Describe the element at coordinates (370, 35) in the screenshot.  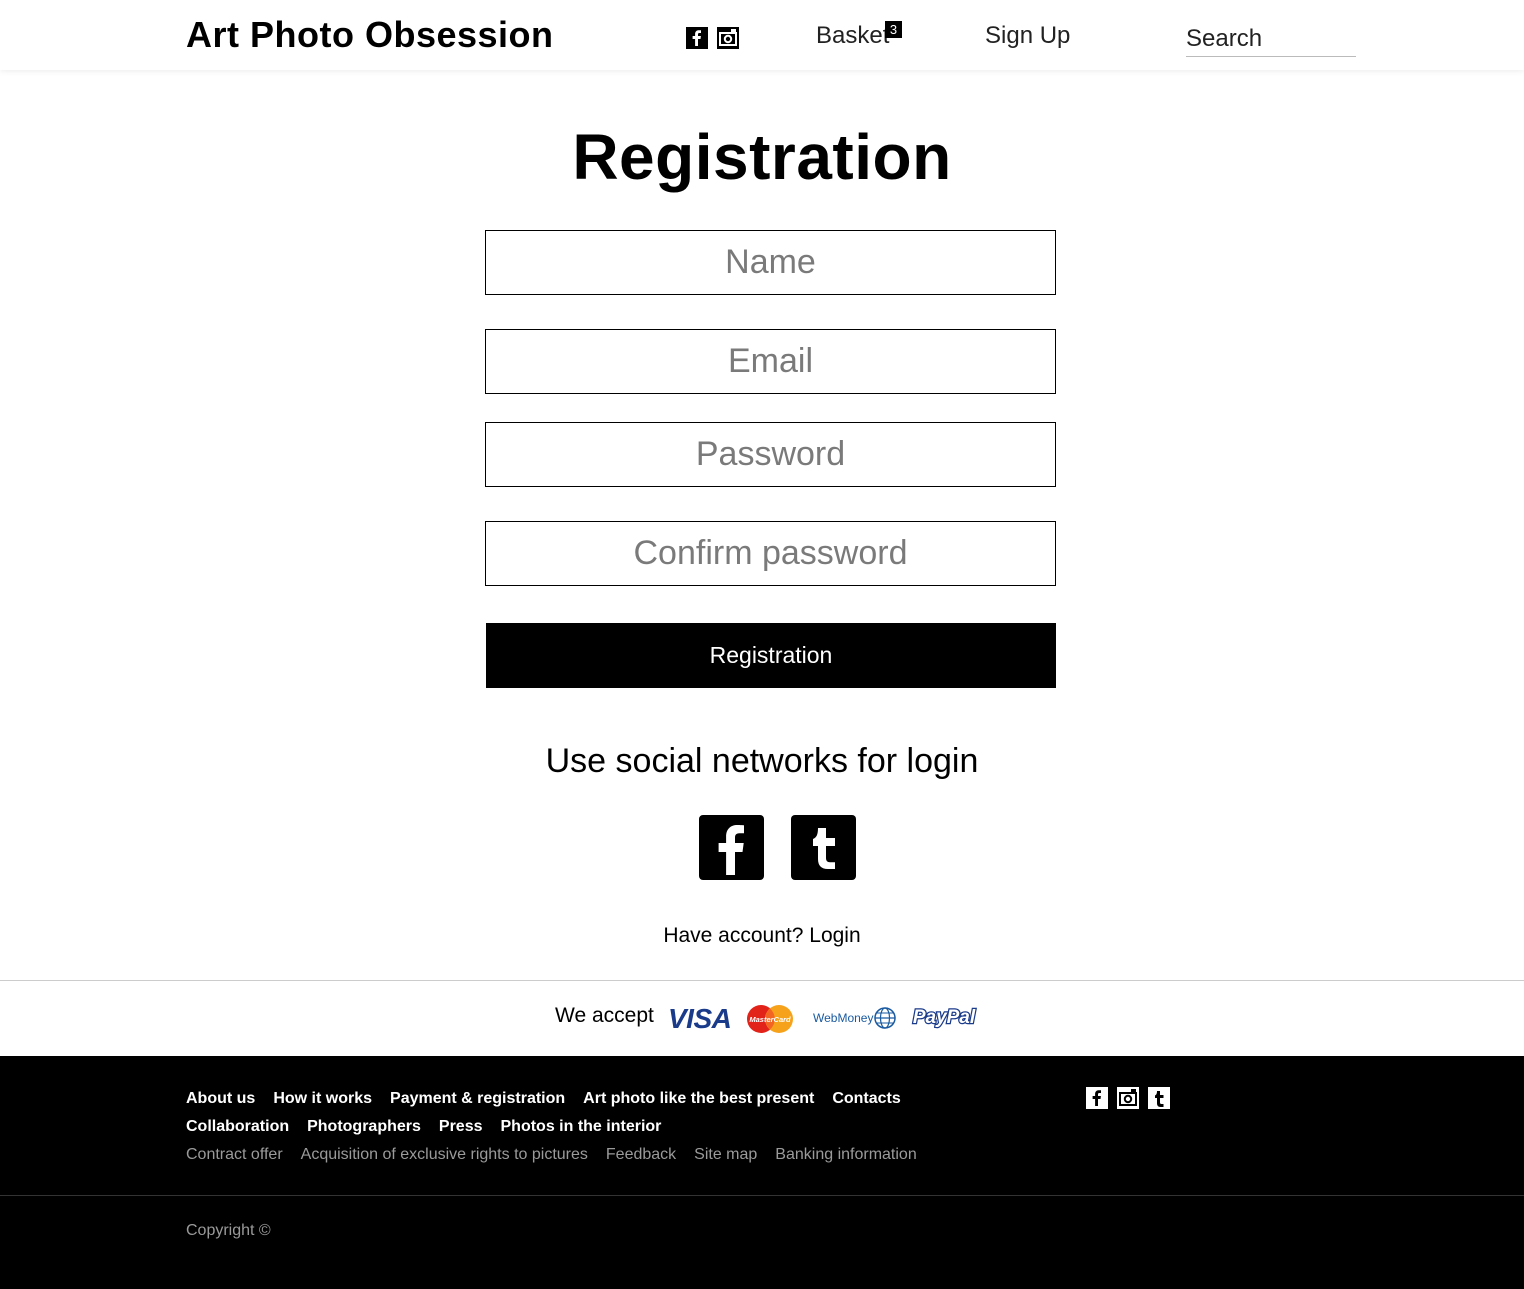
I see `site-logo: Art Photo Obsession` at that location.